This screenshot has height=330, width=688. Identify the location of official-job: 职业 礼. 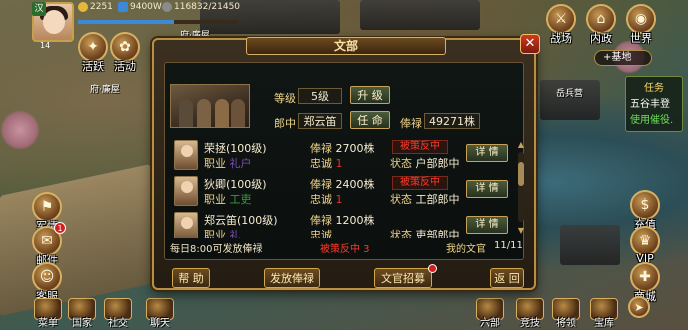
(222, 233).